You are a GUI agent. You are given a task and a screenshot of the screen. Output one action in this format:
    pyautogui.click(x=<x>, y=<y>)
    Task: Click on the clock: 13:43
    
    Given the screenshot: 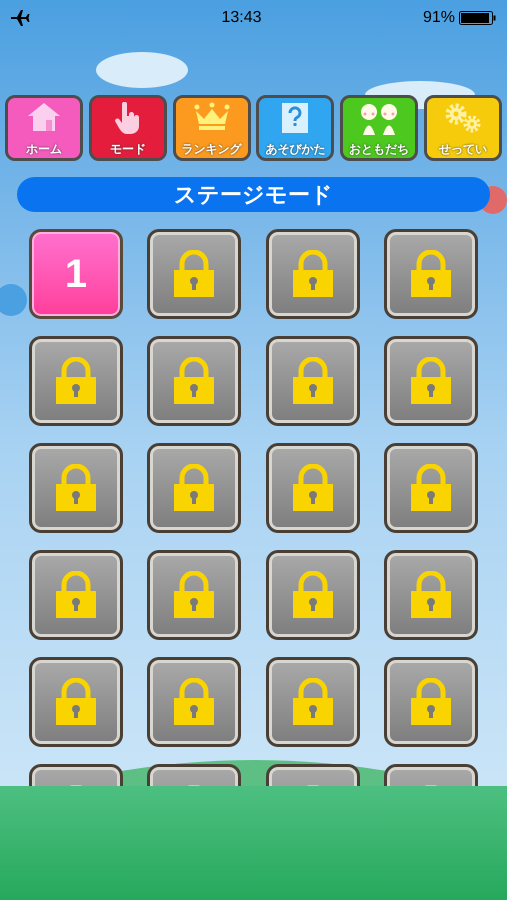 What is the action you would take?
    pyautogui.click(x=241, y=18)
    